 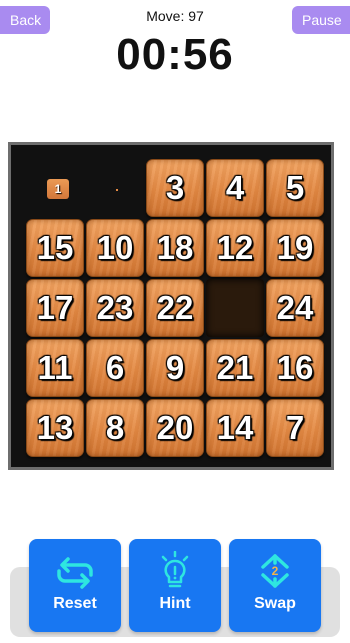 What do you see at coordinates (175, 569) in the screenshot?
I see `lightbulb-icon` at bounding box center [175, 569].